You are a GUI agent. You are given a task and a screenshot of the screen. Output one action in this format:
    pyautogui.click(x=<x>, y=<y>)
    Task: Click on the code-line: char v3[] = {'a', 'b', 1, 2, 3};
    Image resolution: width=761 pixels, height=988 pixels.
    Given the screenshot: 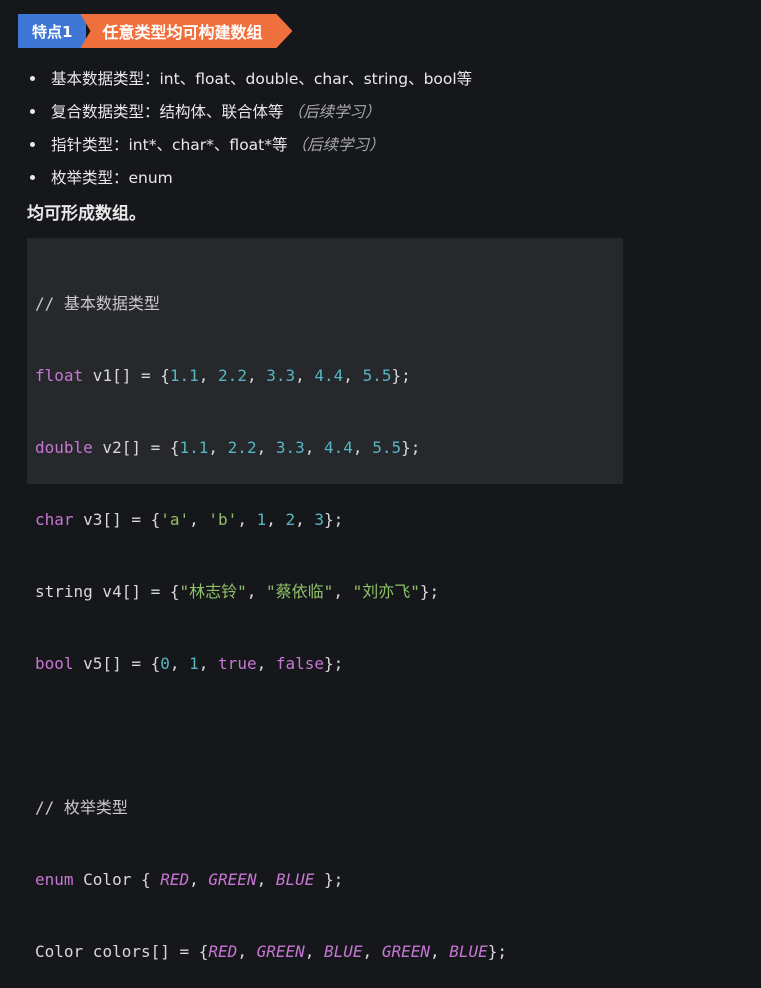 What is the action you would take?
    pyautogui.click(x=325, y=520)
    